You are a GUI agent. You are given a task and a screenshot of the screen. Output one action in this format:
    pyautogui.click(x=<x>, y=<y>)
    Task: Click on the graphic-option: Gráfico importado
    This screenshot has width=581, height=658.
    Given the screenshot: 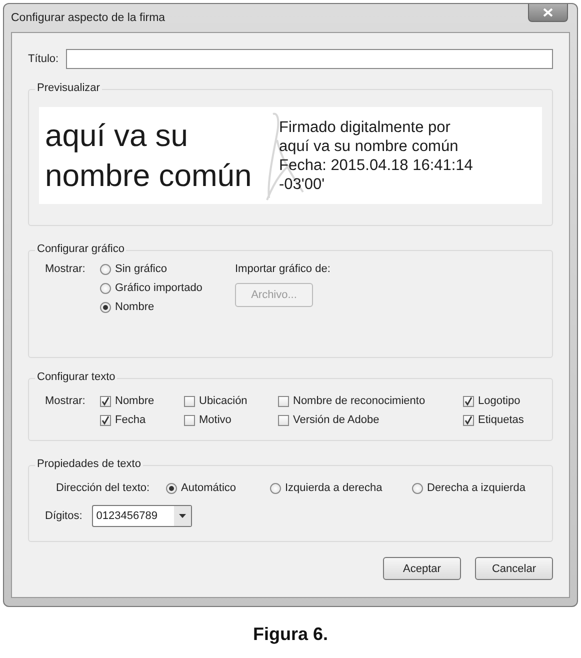 What is the action you would take?
    pyautogui.click(x=167, y=288)
    